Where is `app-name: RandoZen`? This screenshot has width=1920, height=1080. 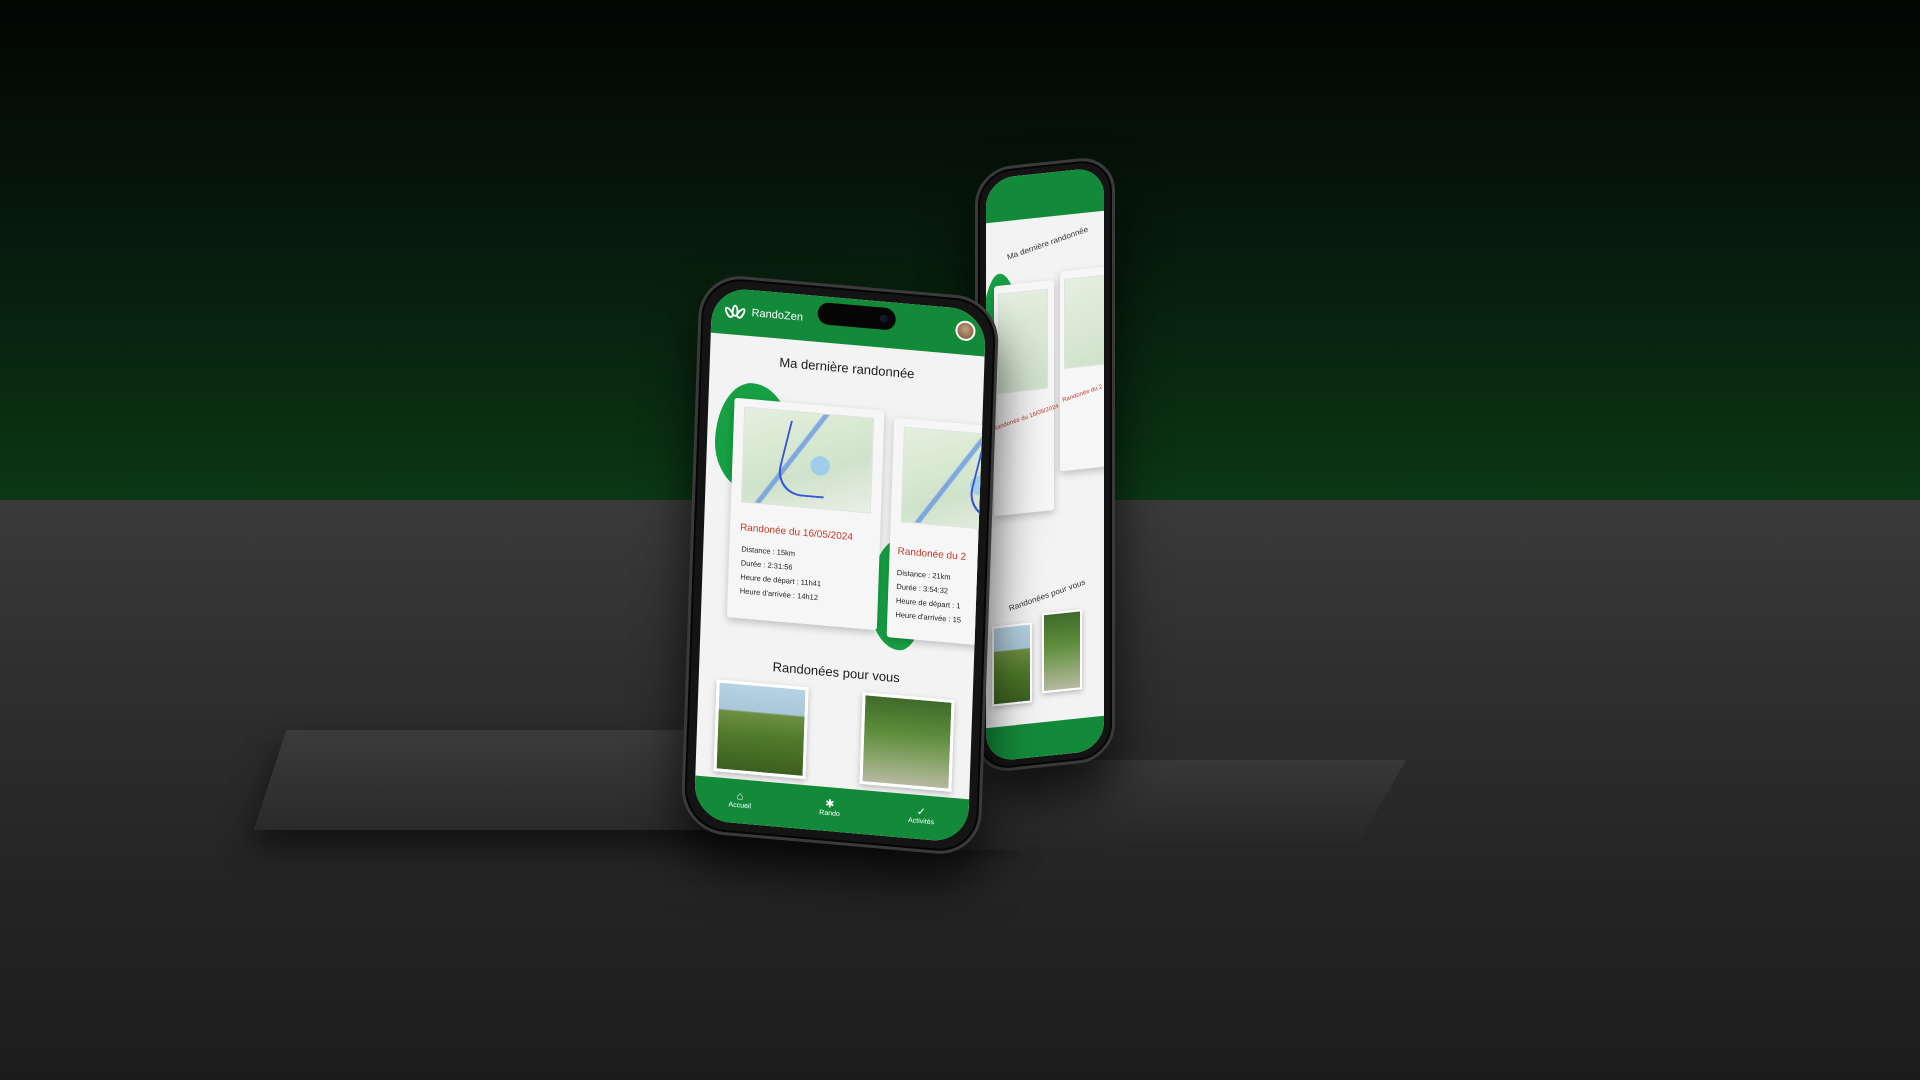
app-name: RandoZen is located at coordinates (777, 315).